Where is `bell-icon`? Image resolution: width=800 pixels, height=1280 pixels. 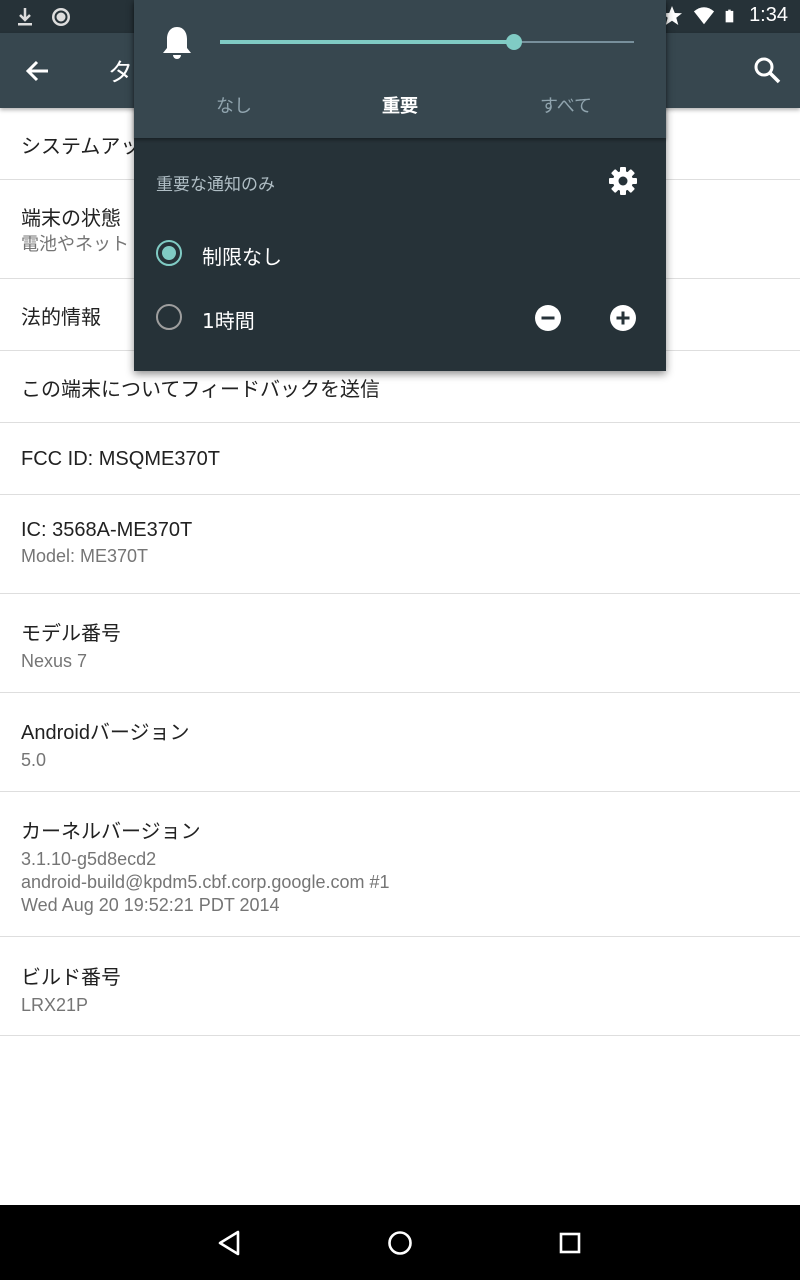
bell-icon is located at coordinates (177, 43).